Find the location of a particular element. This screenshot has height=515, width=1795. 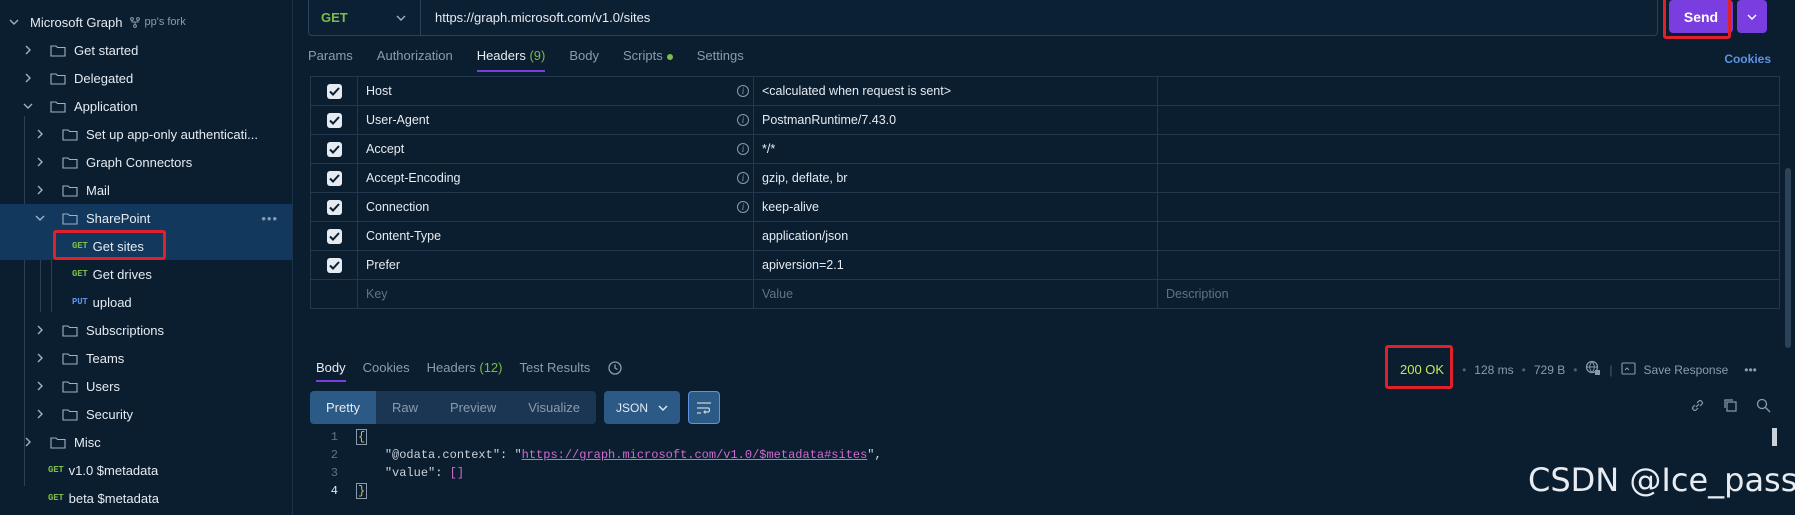

folder-graph-connectors: Graph Connectors is located at coordinates (146, 162).